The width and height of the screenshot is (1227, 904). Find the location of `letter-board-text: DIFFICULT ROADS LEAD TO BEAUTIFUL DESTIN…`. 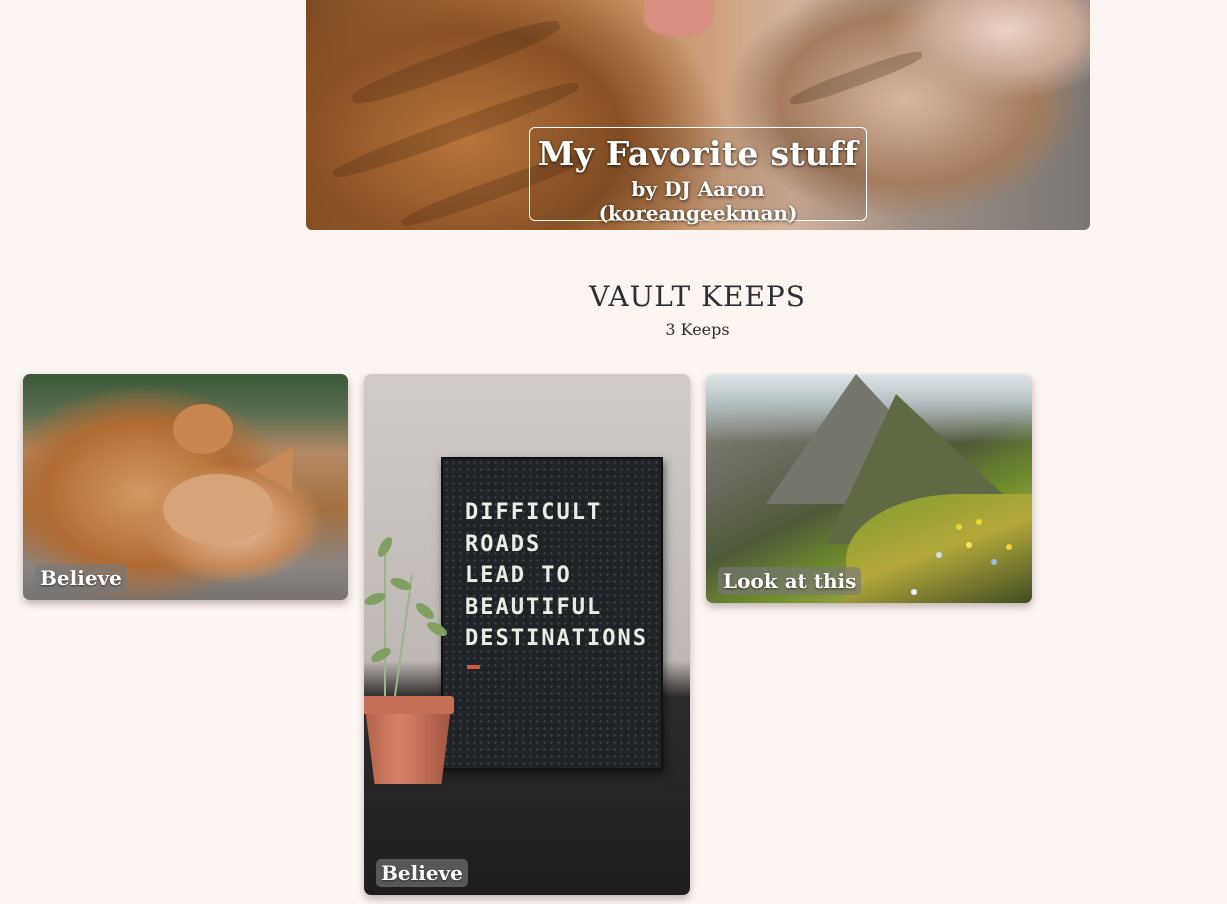

letter-board-text: DIFFICULT ROADS LEAD TO BEAUTIFUL DESTIN… is located at coordinates (560, 576).